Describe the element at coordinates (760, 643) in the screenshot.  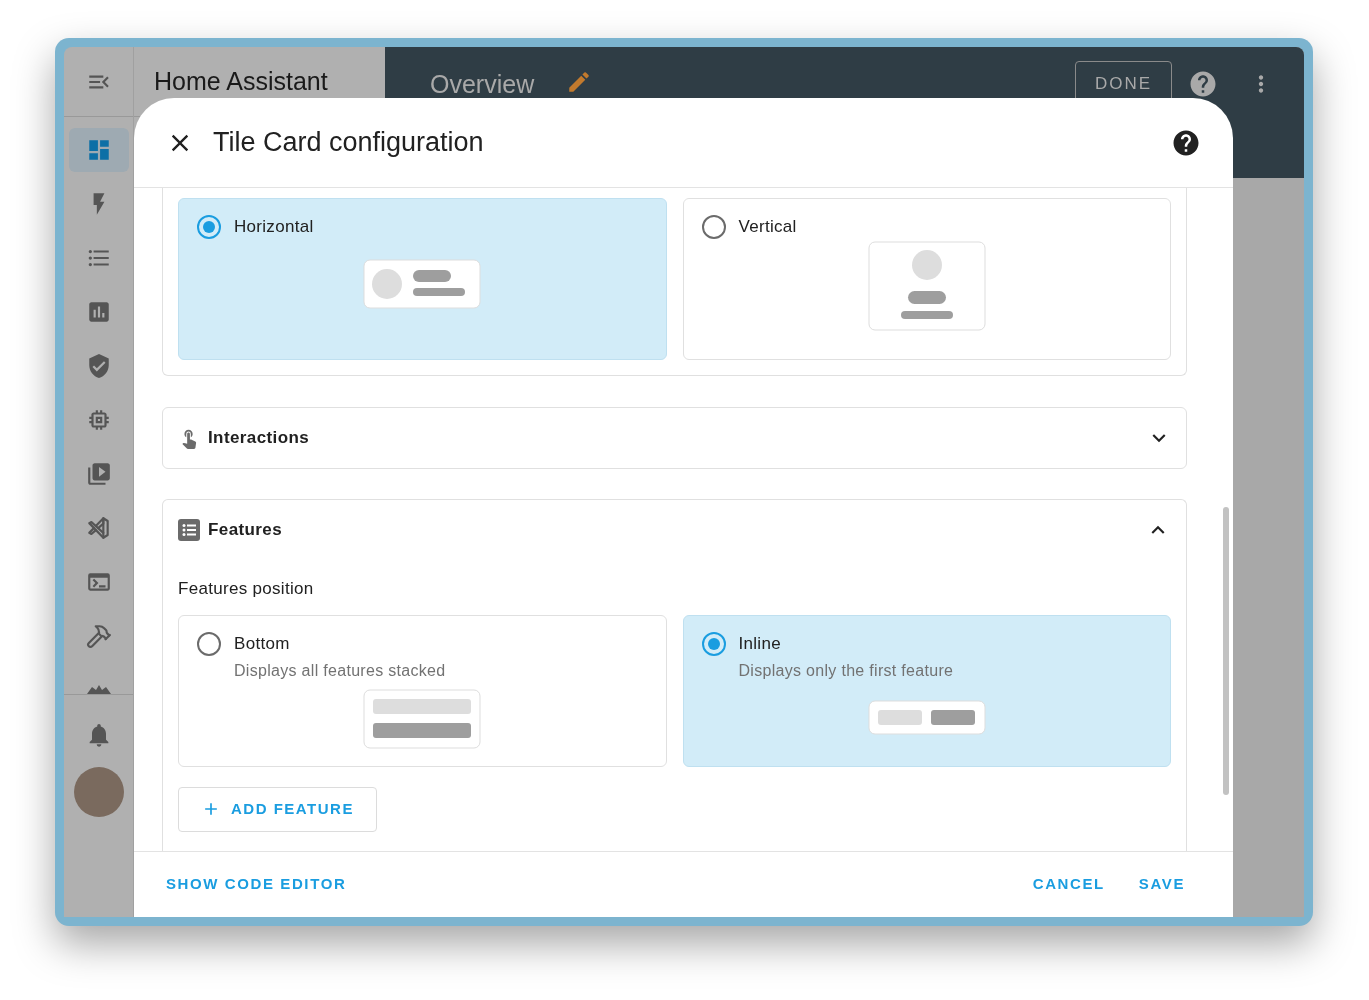
I see `option-label: Inline` at that location.